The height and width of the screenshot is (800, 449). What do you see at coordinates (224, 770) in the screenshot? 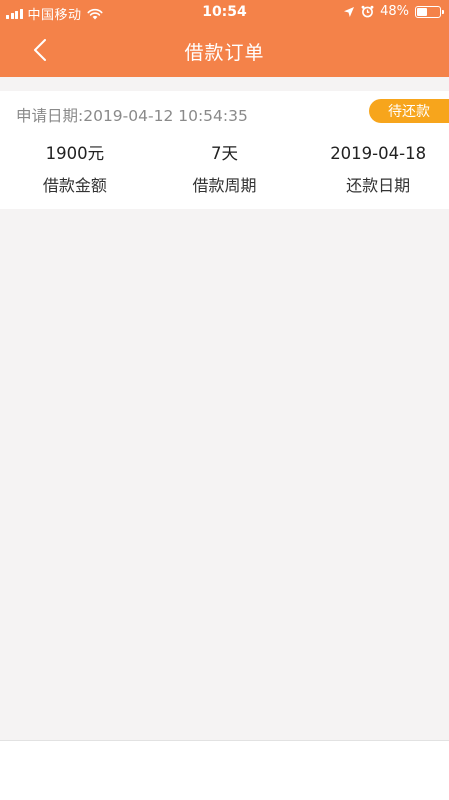
I see `bottom-bar` at bounding box center [224, 770].